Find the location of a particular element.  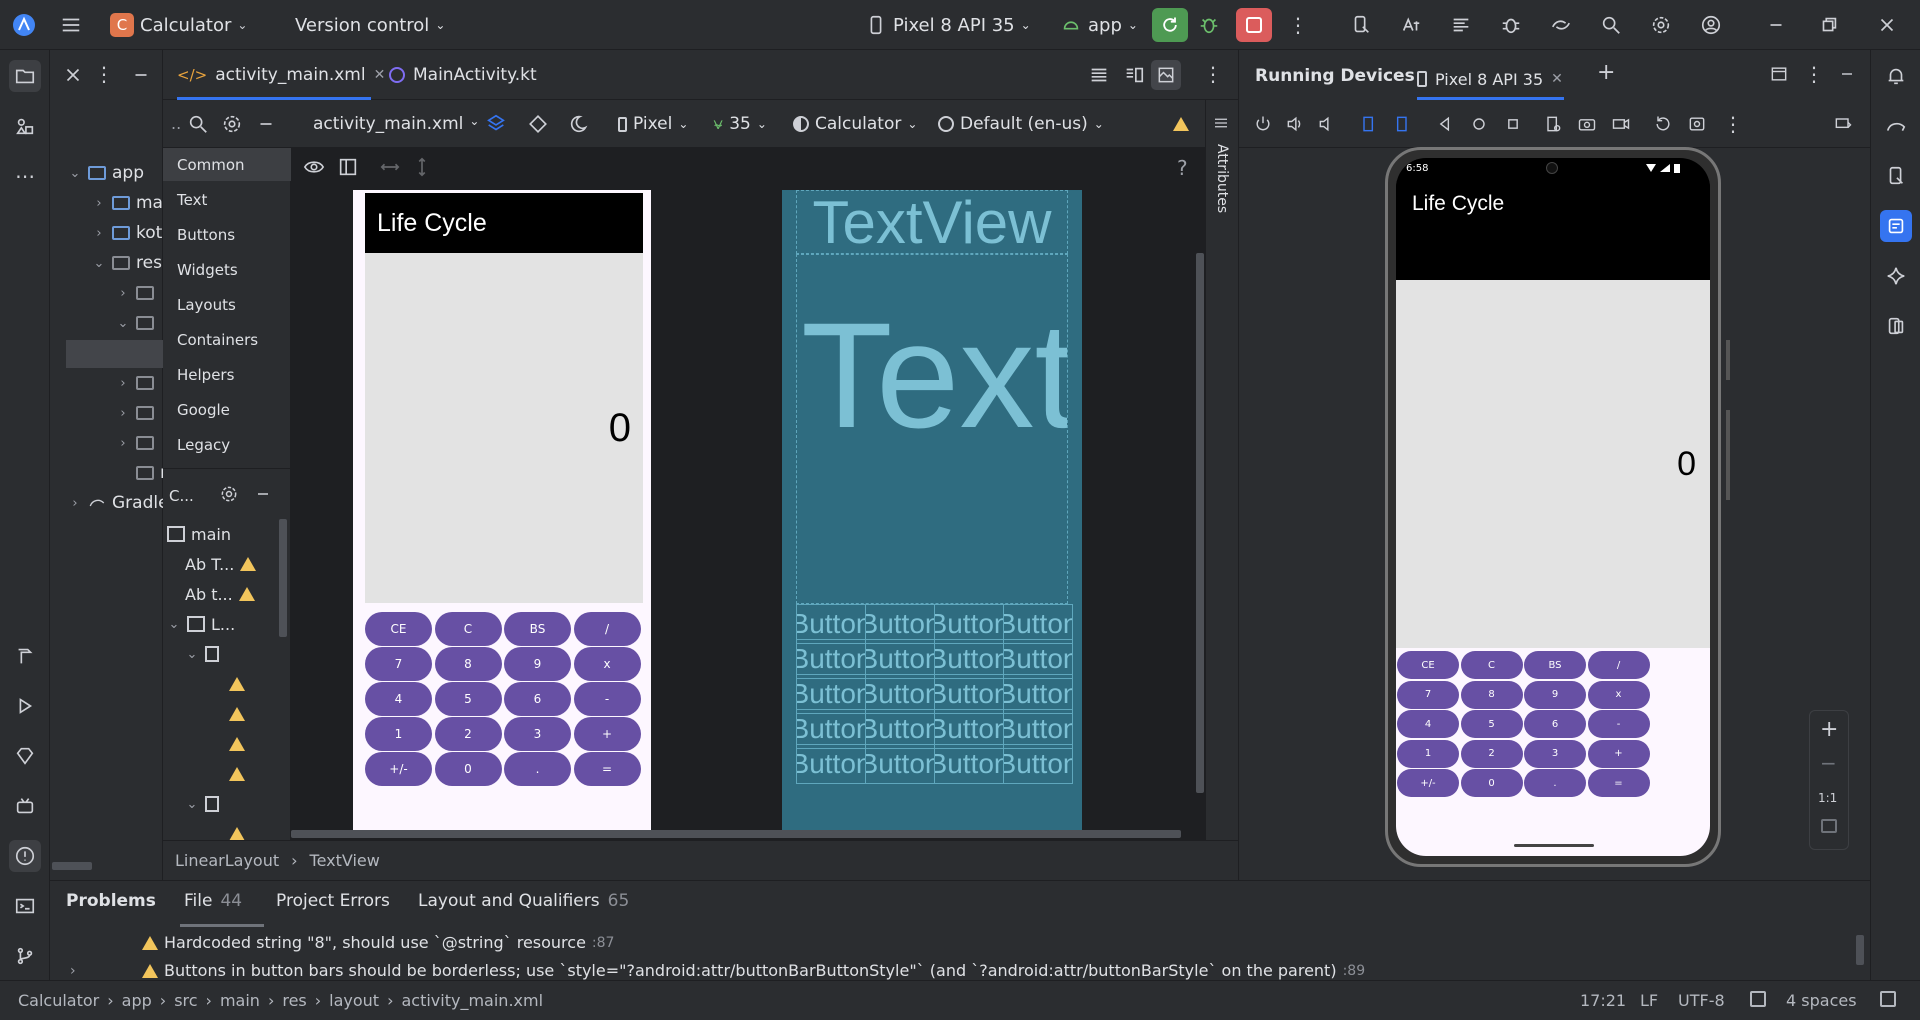

horizontal-scrollbar is located at coordinates (72, 866).